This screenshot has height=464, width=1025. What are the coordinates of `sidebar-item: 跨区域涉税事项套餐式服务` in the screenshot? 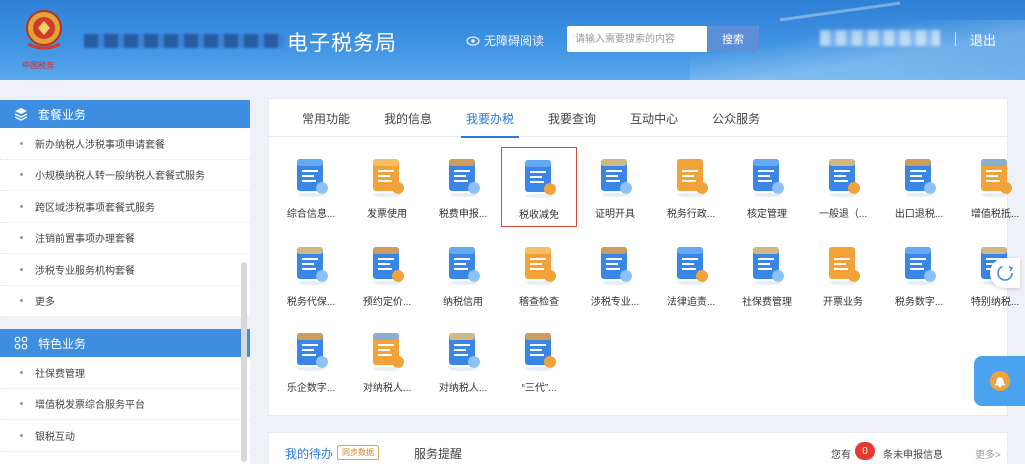 It's located at (125, 207).